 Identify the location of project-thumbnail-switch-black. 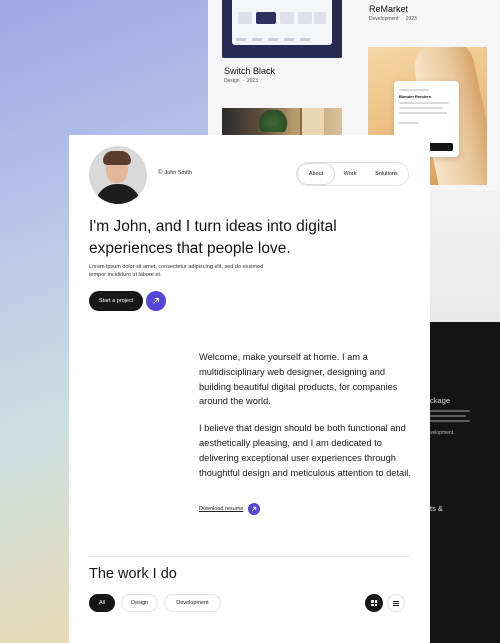
(282, 29).